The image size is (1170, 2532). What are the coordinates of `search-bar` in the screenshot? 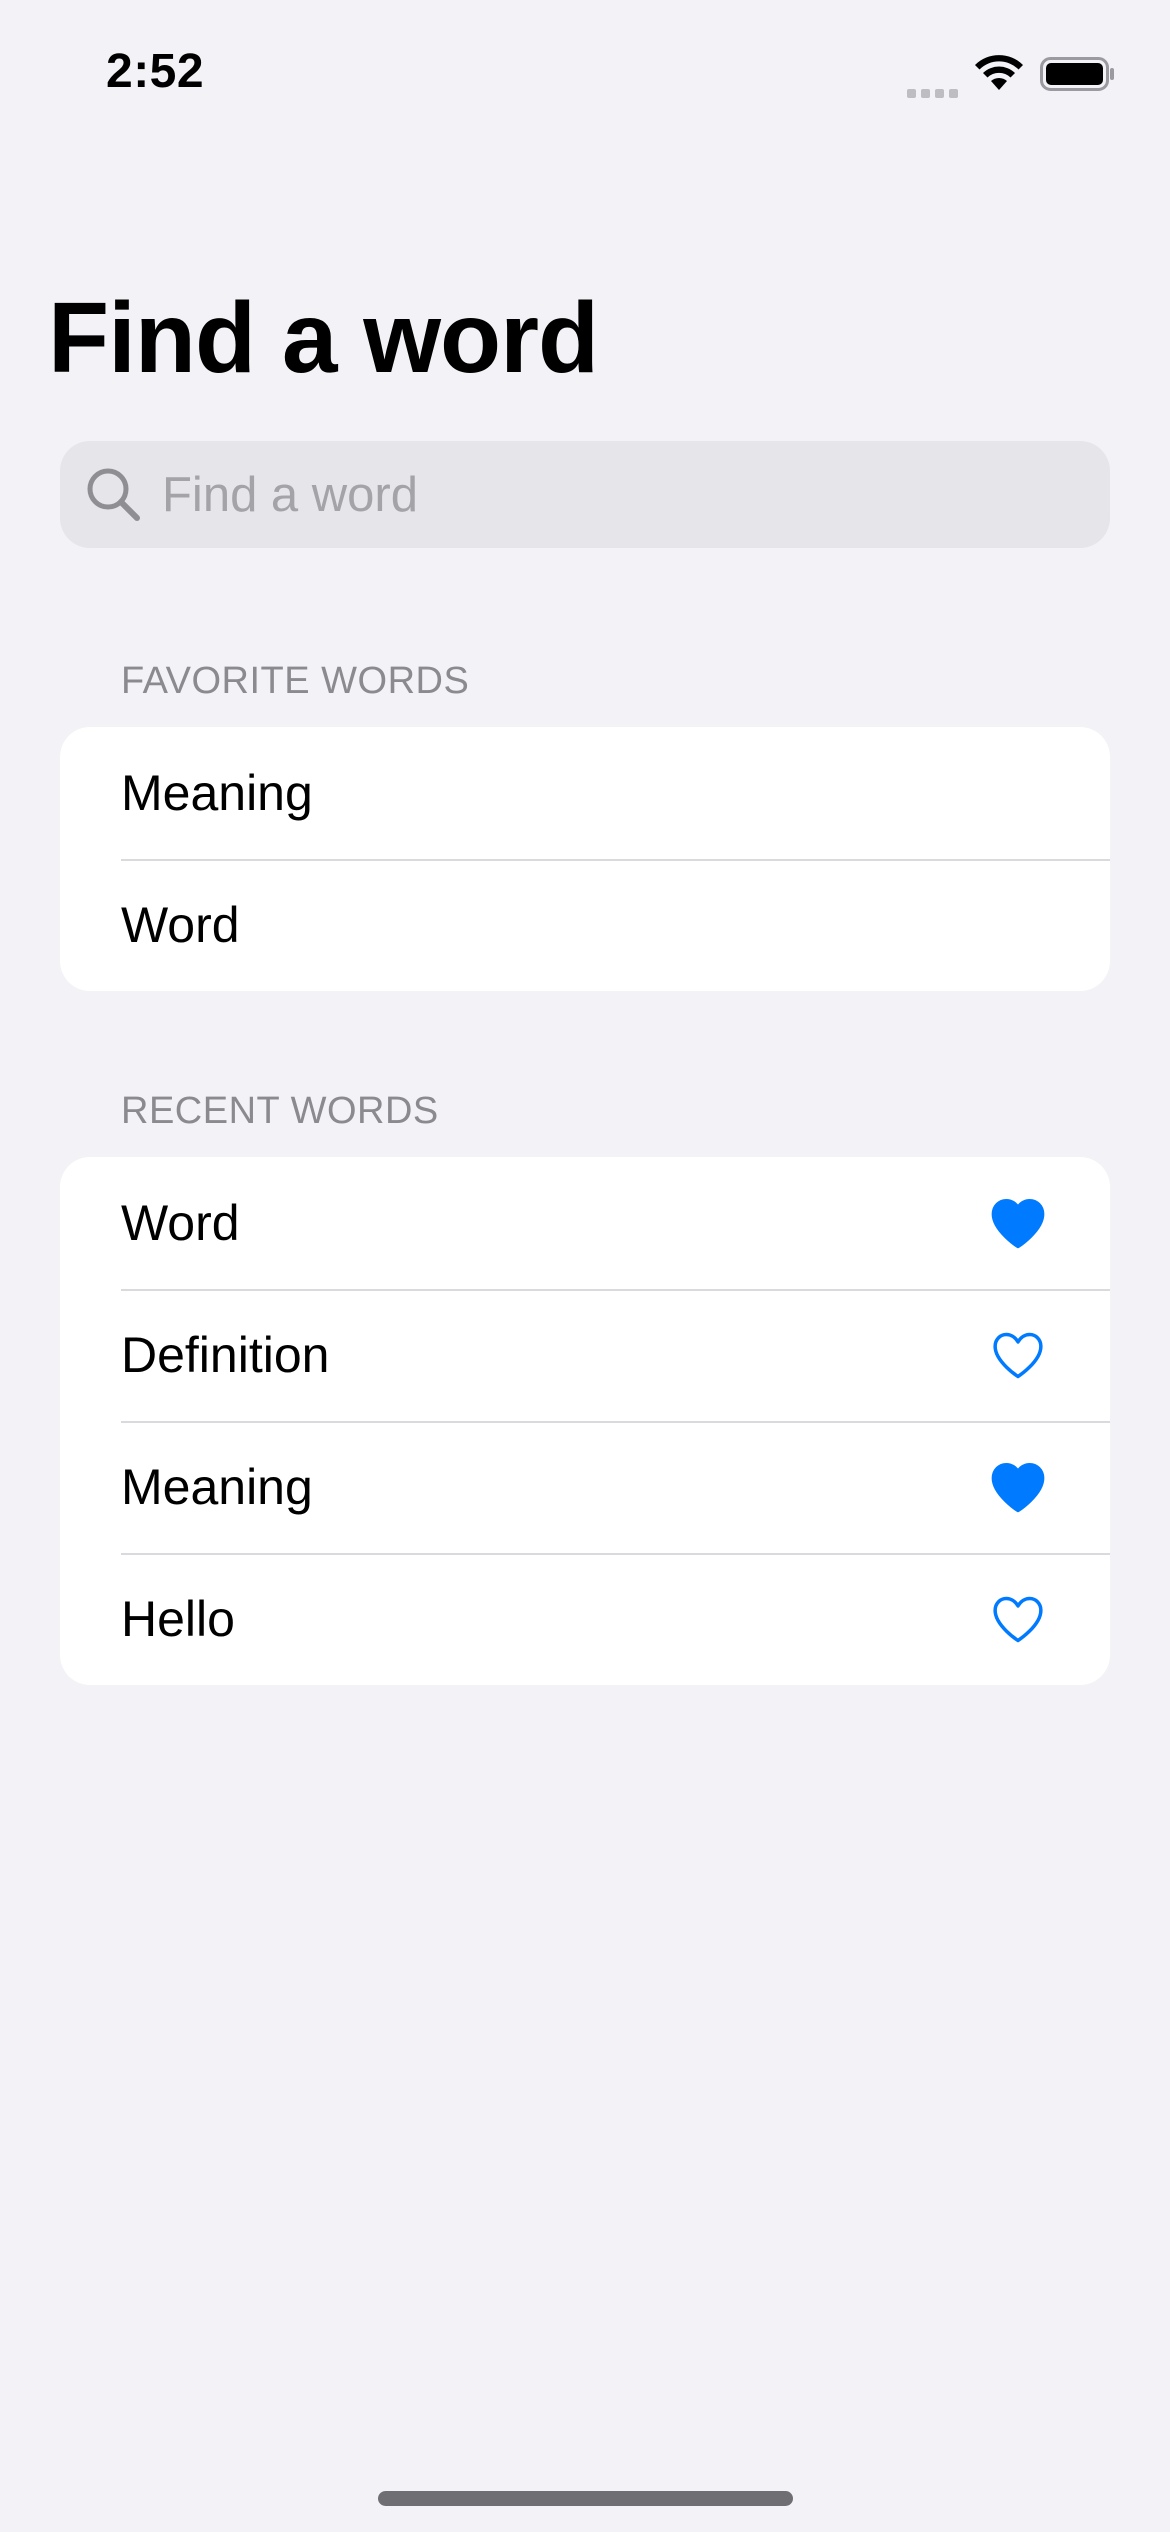 It's located at (585, 494).